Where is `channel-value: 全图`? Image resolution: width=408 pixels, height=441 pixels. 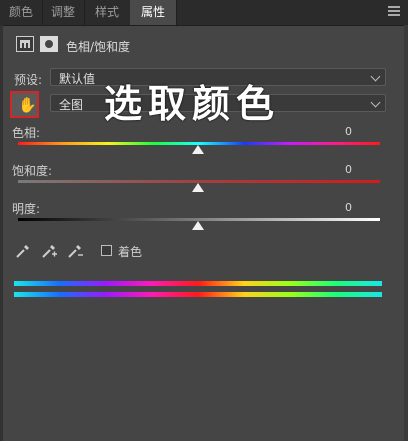 channel-value: 全图 is located at coordinates (71, 105).